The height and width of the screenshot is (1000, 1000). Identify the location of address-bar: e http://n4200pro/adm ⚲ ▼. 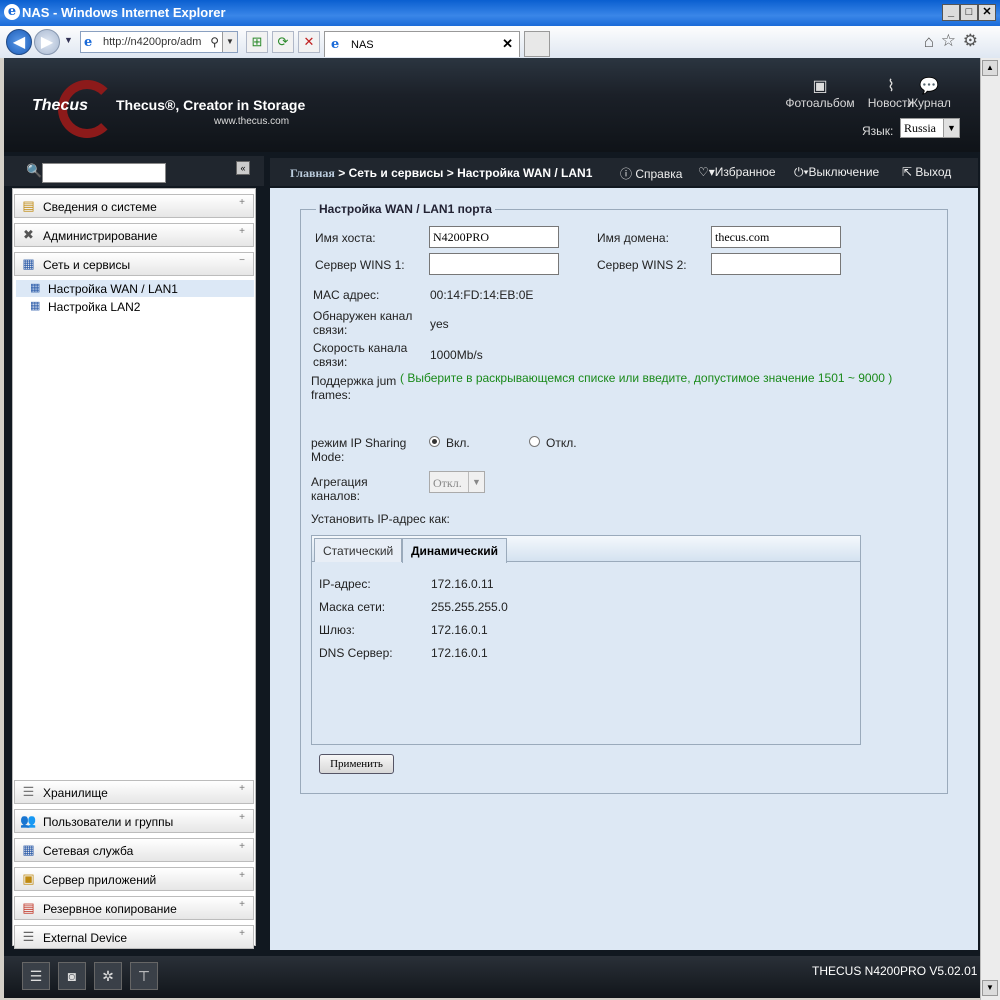
(159, 42).